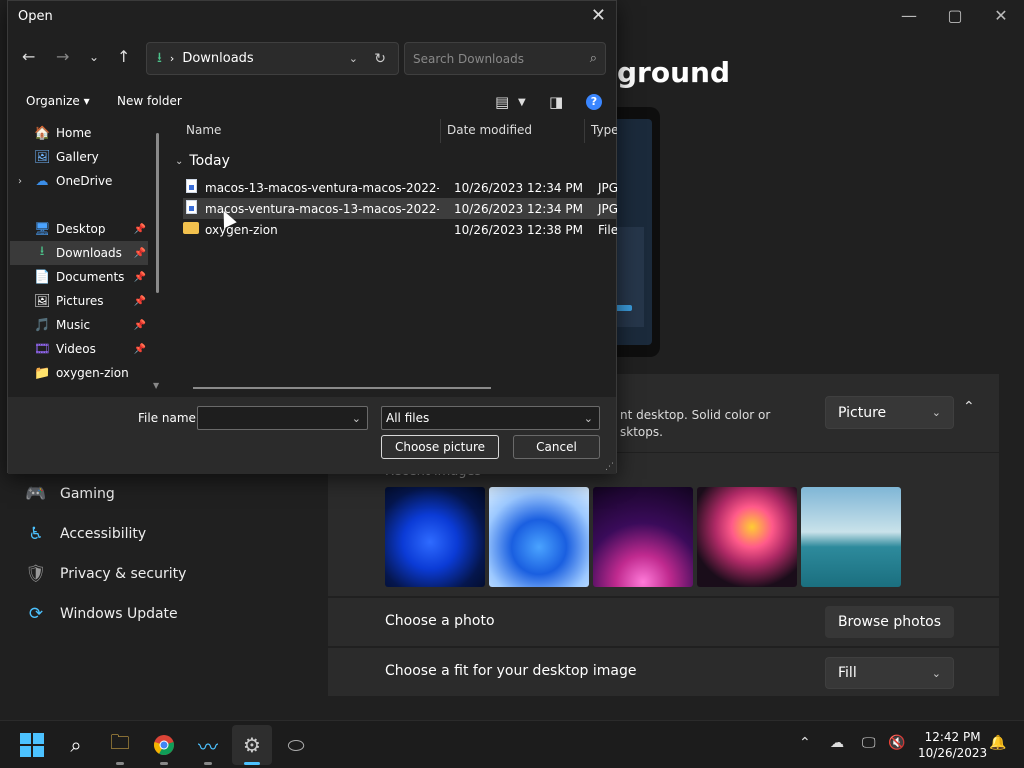  I want to click on home-icon: 🏠, so click(42, 133).